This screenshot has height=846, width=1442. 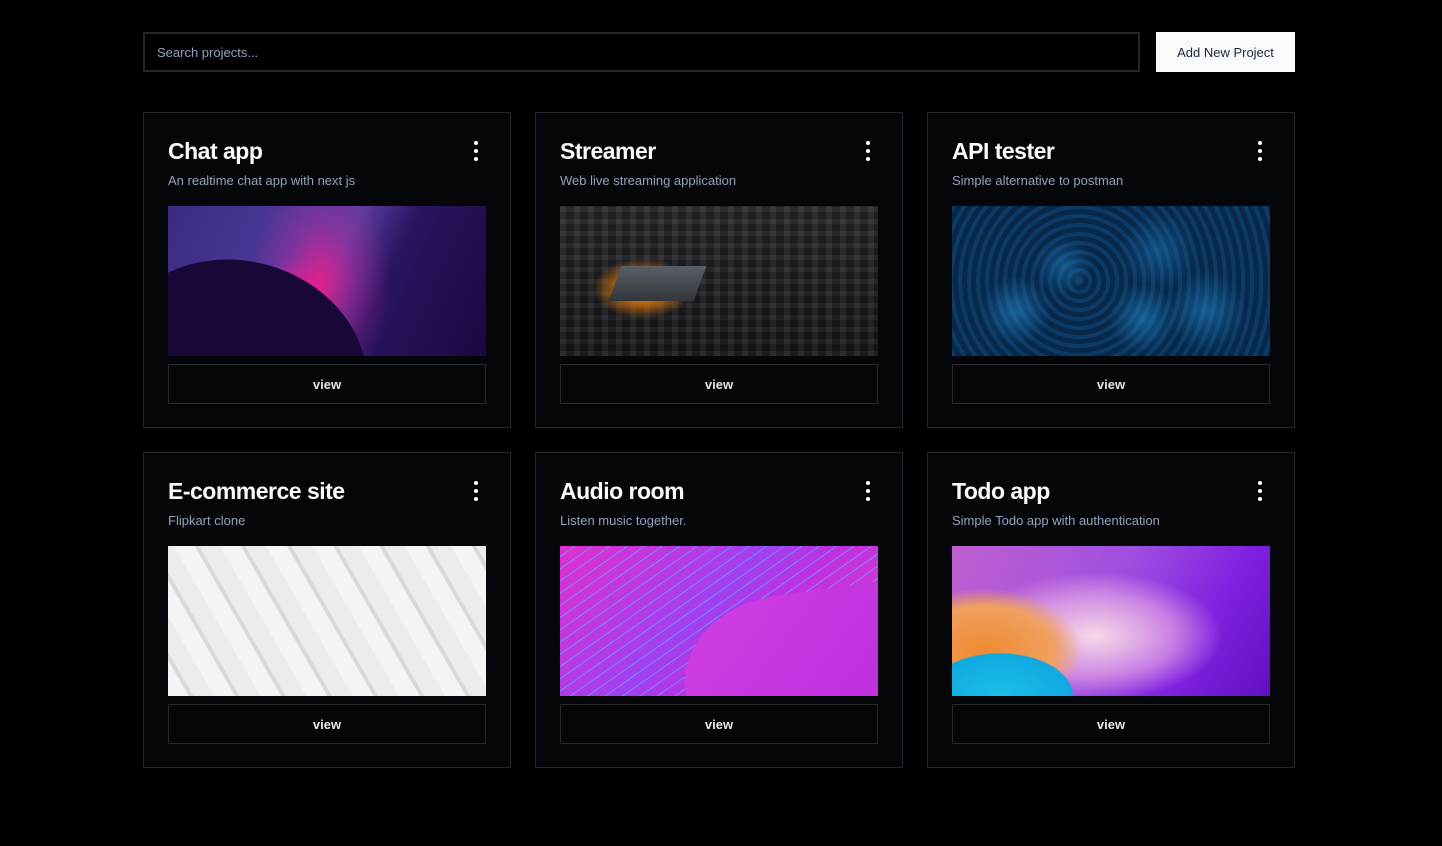 I want to click on project-title: API tester, so click(x=1003, y=151).